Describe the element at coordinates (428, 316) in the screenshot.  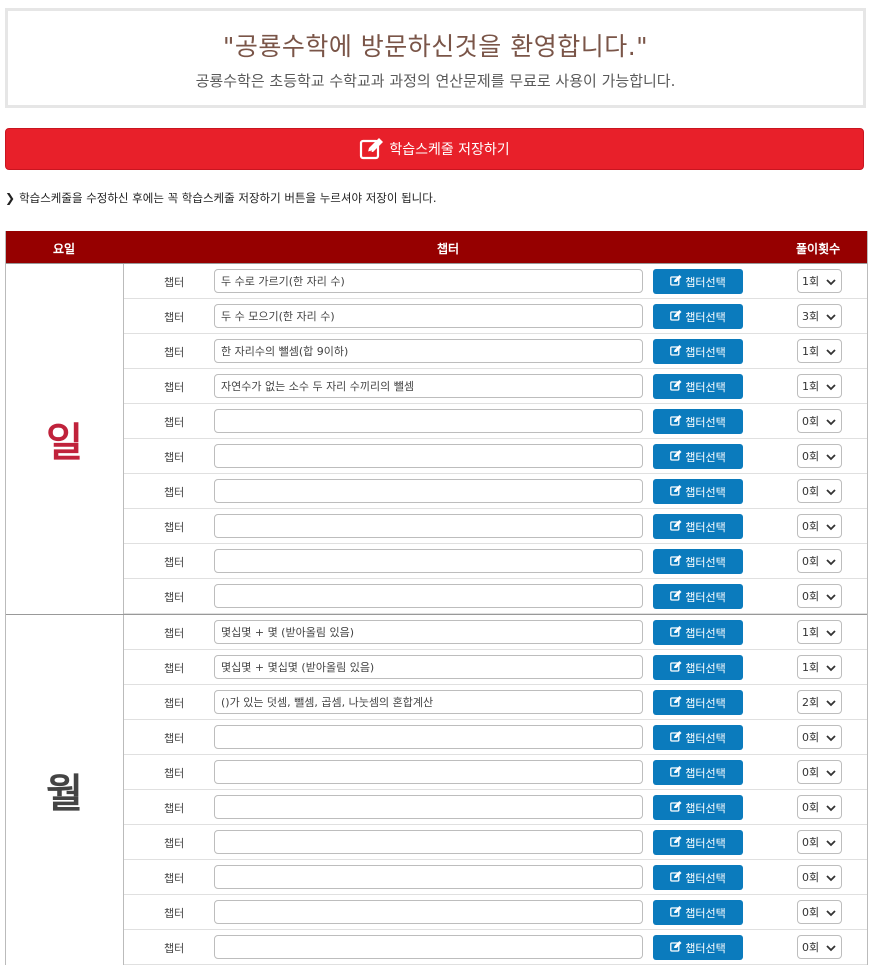
I see `chapter-input: 두 수 모으기(한 자리 수)` at that location.